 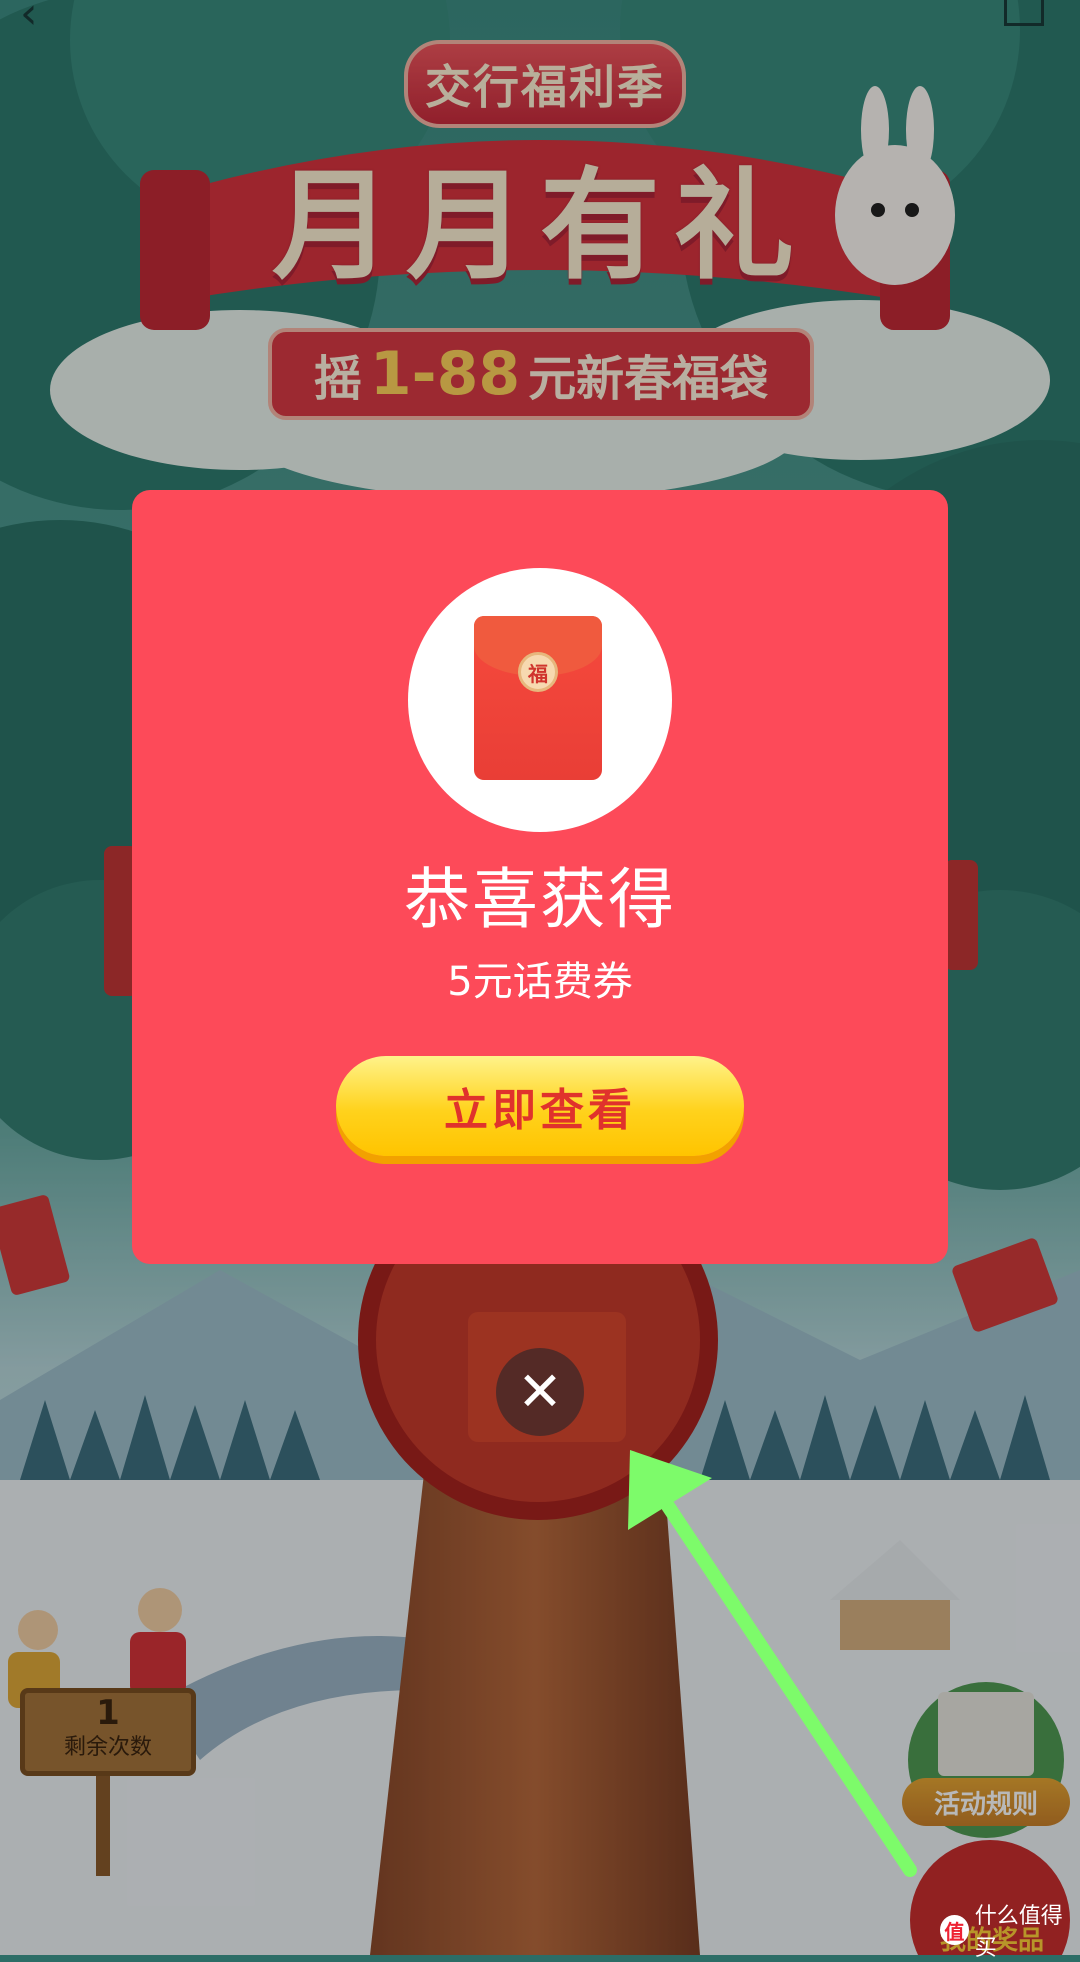 I want to click on watermark-text: 什么值得买, so click(x=1018, y=1932).